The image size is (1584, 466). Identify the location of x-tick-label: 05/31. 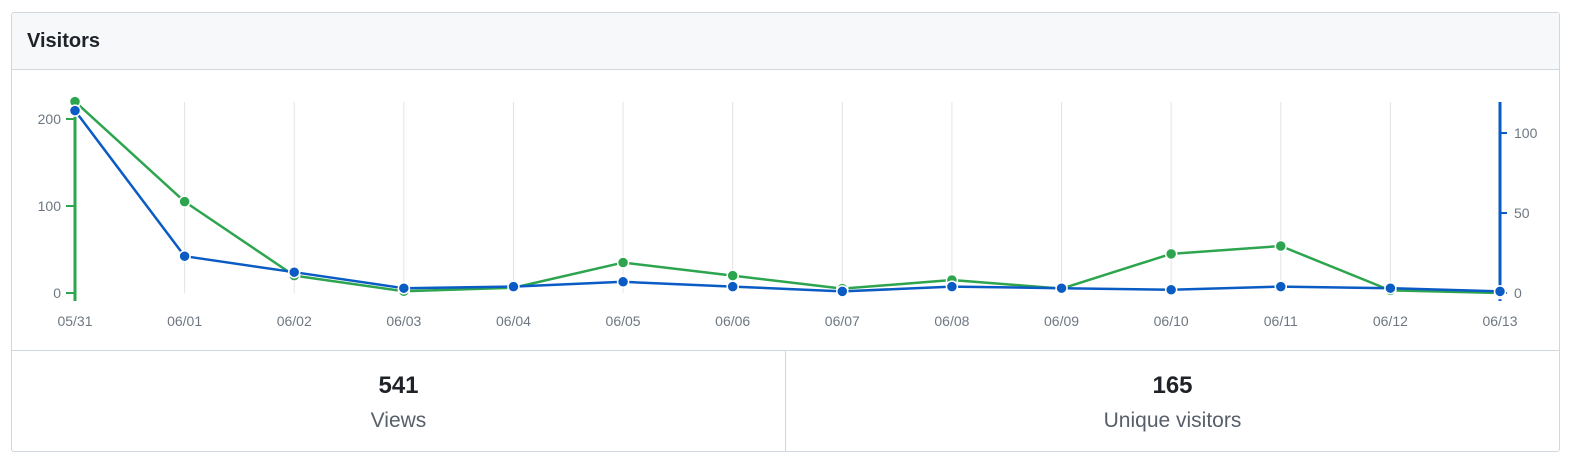
(74, 321).